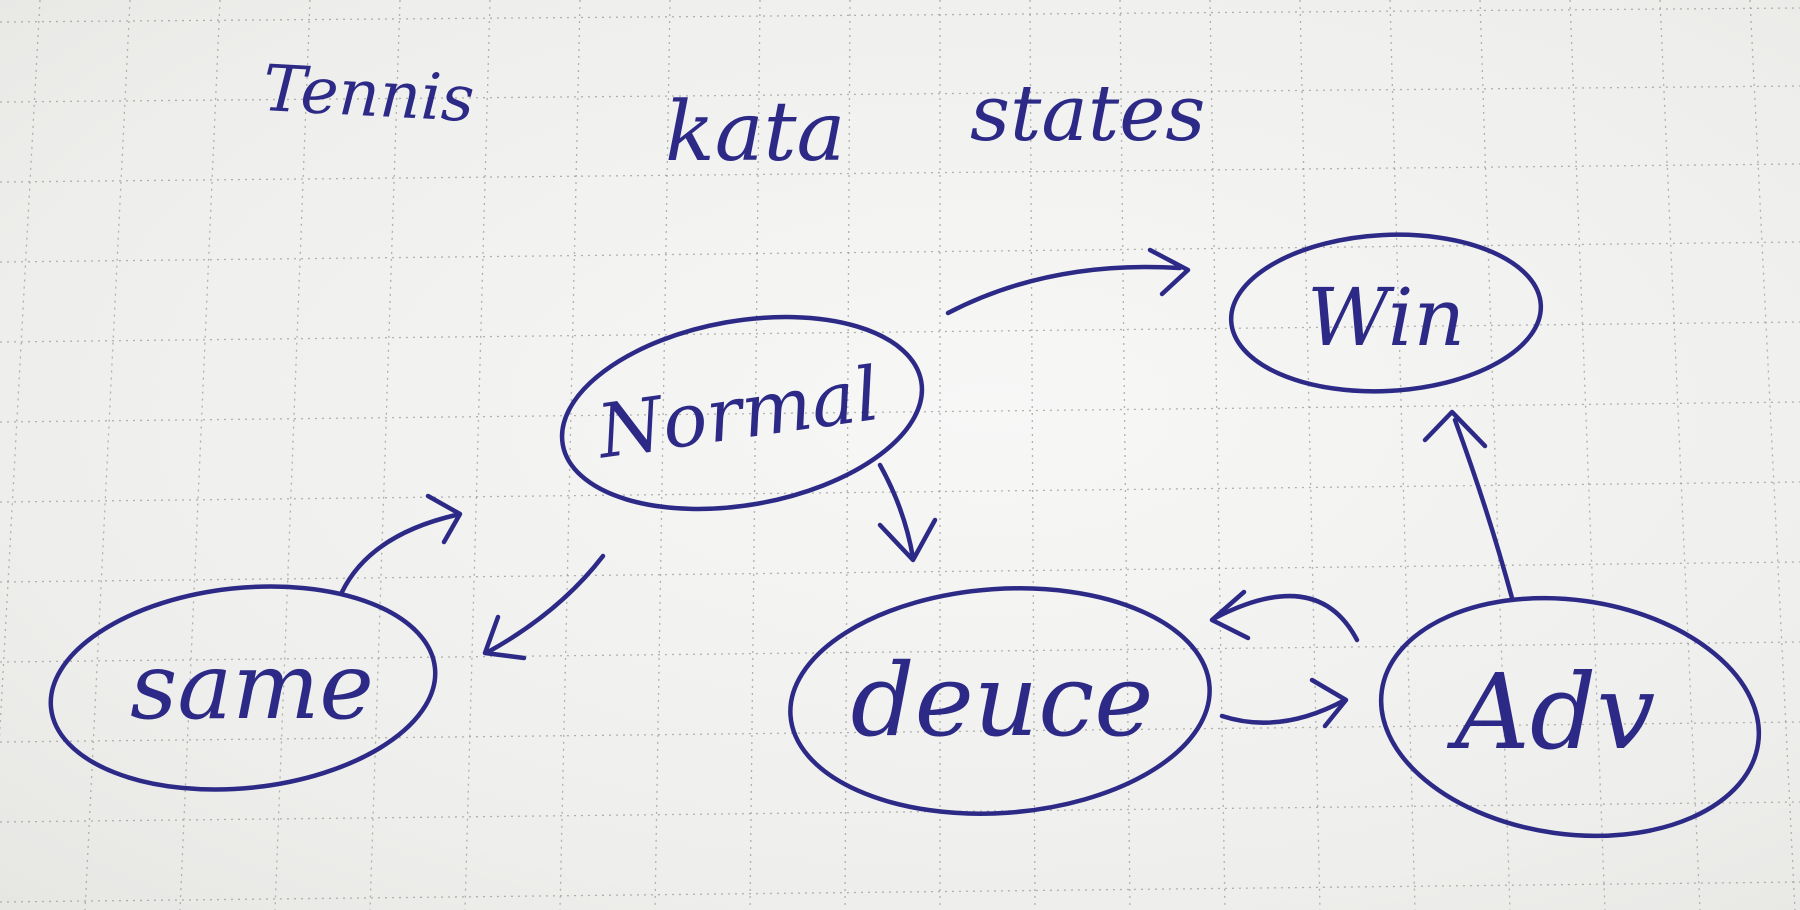 The image size is (1800, 910). I want to click on state-normal: Normal, so click(742, 413).